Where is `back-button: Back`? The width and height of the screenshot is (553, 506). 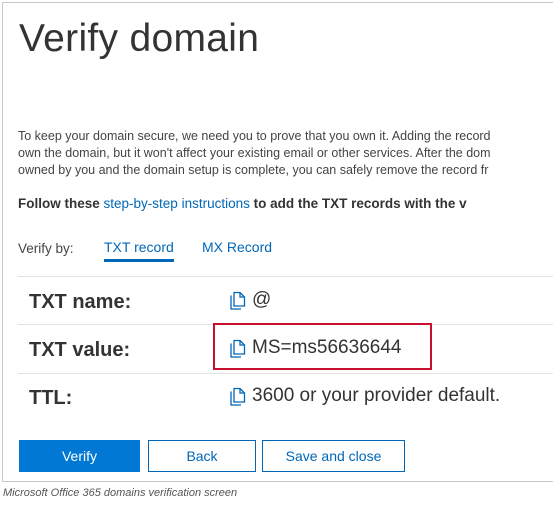 back-button: Back is located at coordinates (202, 456).